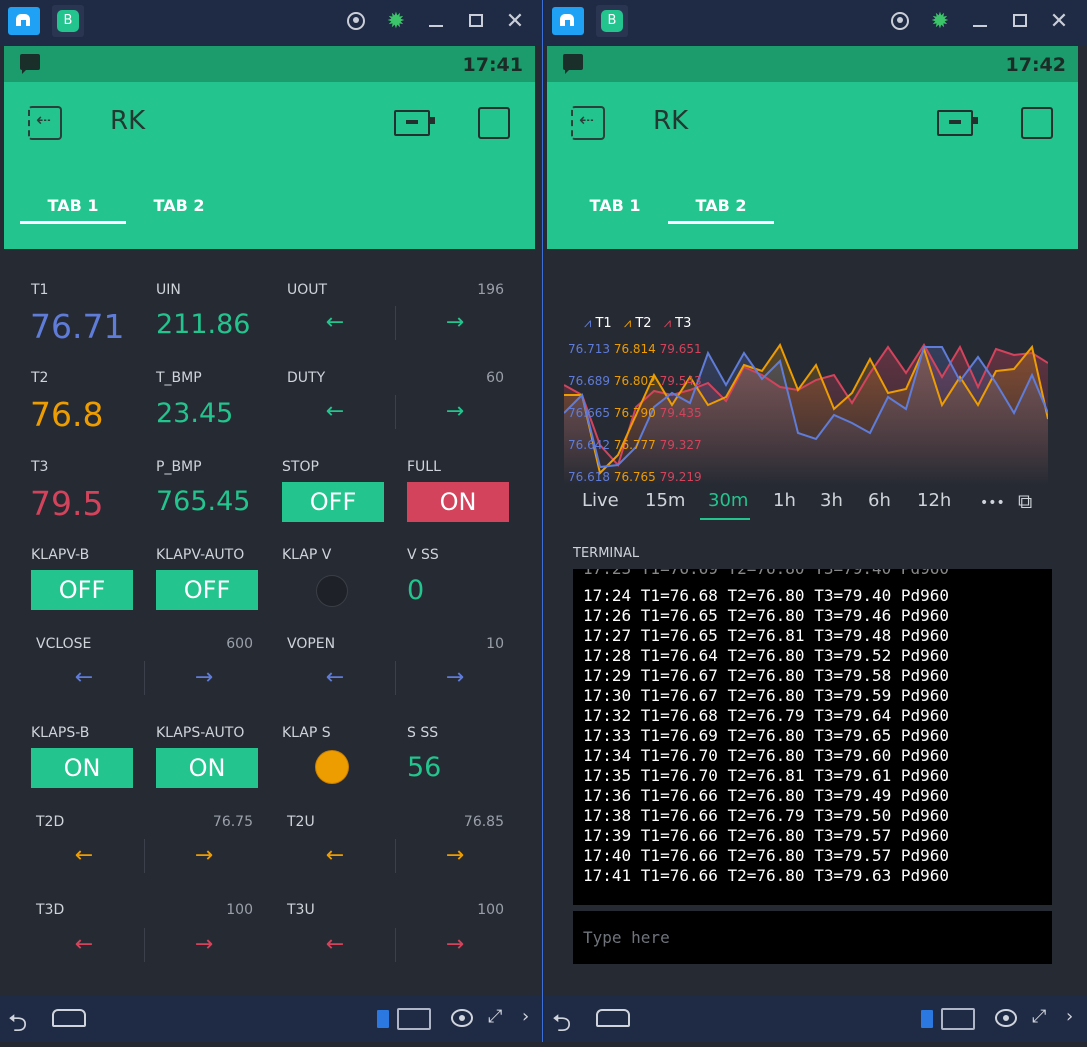  I want to click on duty-increase-button: →, so click(455, 411).